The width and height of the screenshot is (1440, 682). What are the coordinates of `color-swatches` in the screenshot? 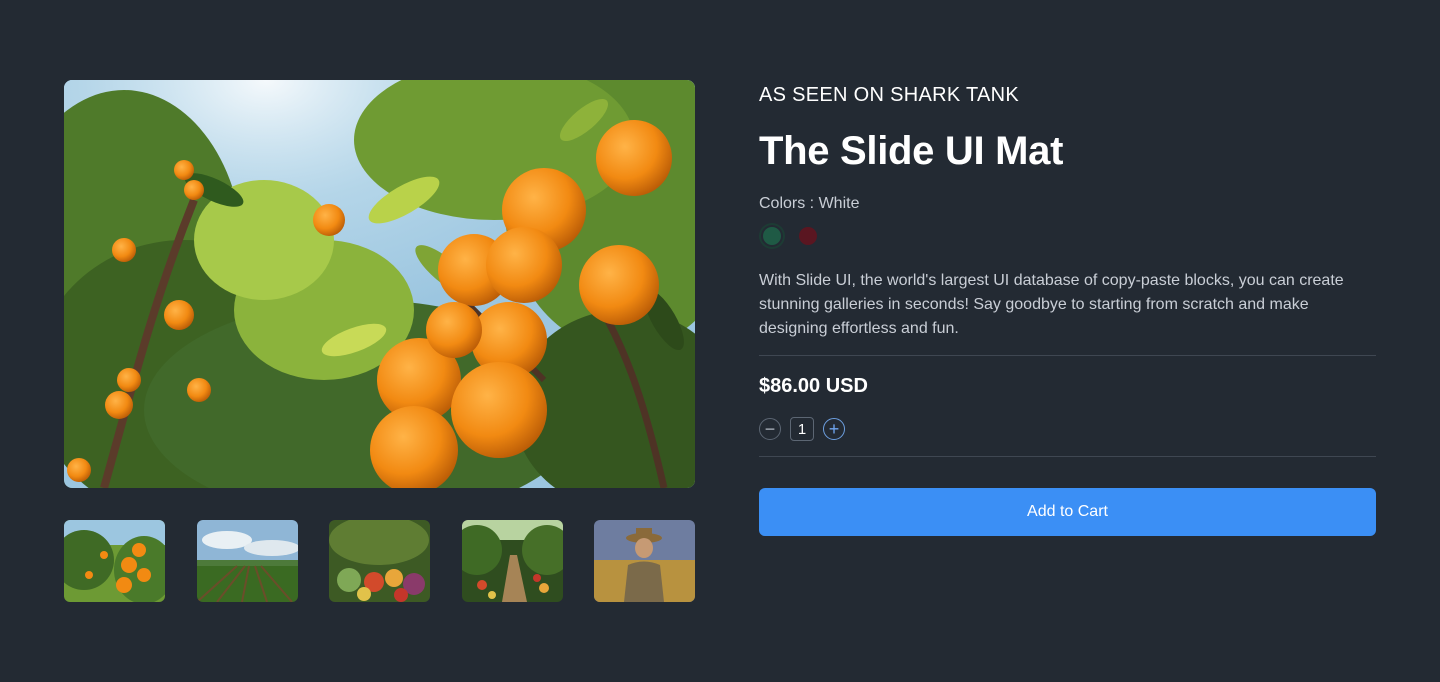 It's located at (1069, 236).